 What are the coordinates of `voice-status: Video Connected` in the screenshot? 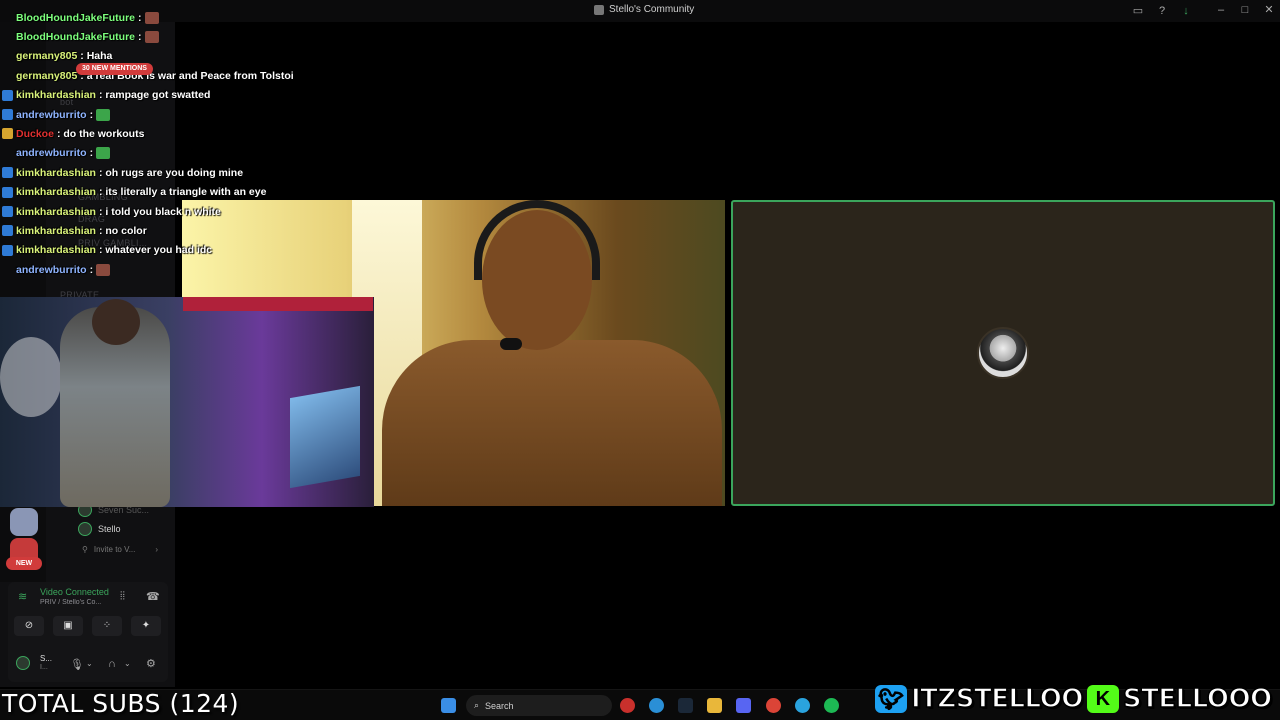 It's located at (76, 592).